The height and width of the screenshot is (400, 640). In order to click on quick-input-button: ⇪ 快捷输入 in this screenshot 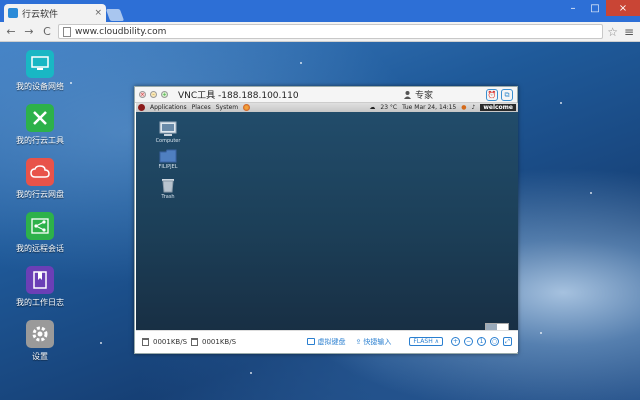, I will do `click(373, 342)`.